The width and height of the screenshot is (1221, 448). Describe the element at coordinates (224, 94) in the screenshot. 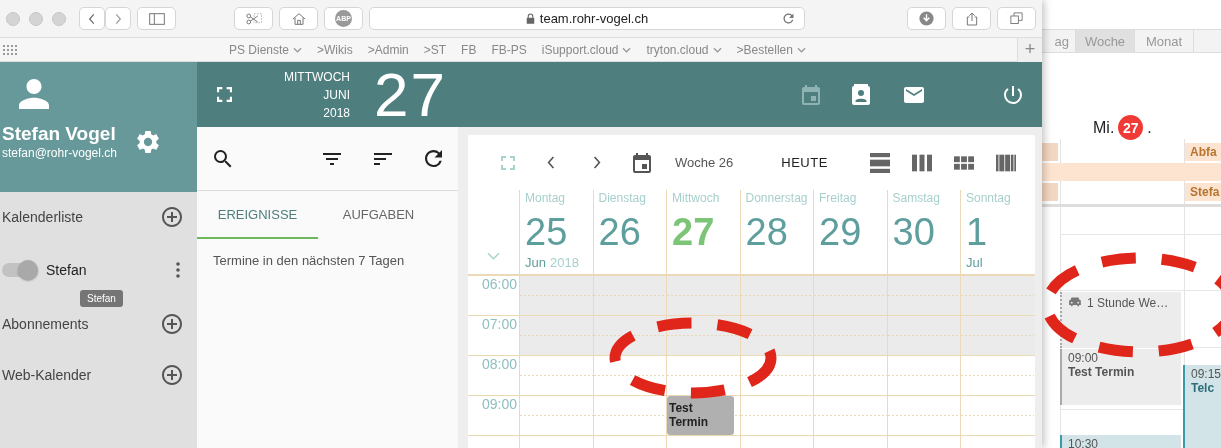

I see `fullscreen-icon` at that location.